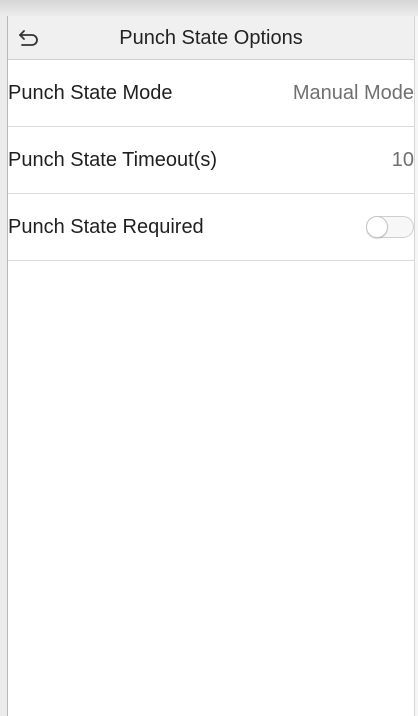  Describe the element at coordinates (377, 227) in the screenshot. I see `toggle-knob` at that location.